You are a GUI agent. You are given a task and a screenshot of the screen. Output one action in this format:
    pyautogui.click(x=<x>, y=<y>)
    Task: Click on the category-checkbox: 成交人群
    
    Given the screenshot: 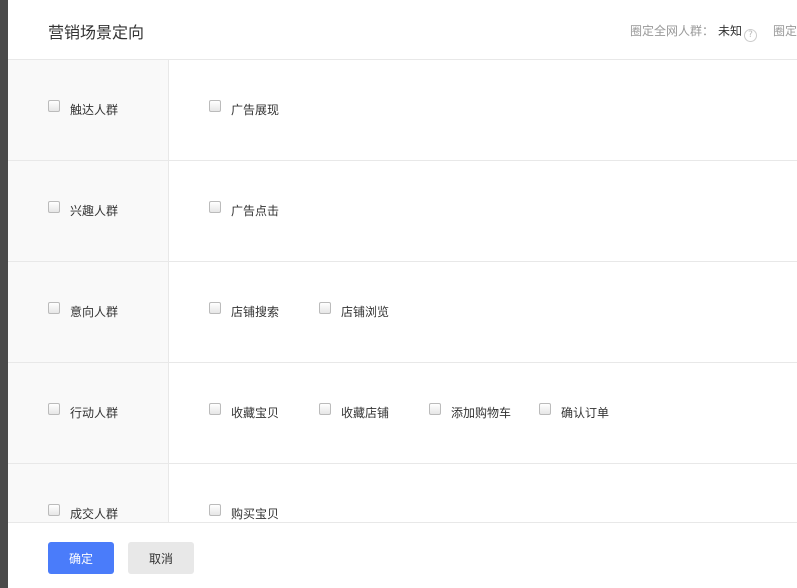 What is the action you would take?
    pyautogui.click(x=83, y=512)
    